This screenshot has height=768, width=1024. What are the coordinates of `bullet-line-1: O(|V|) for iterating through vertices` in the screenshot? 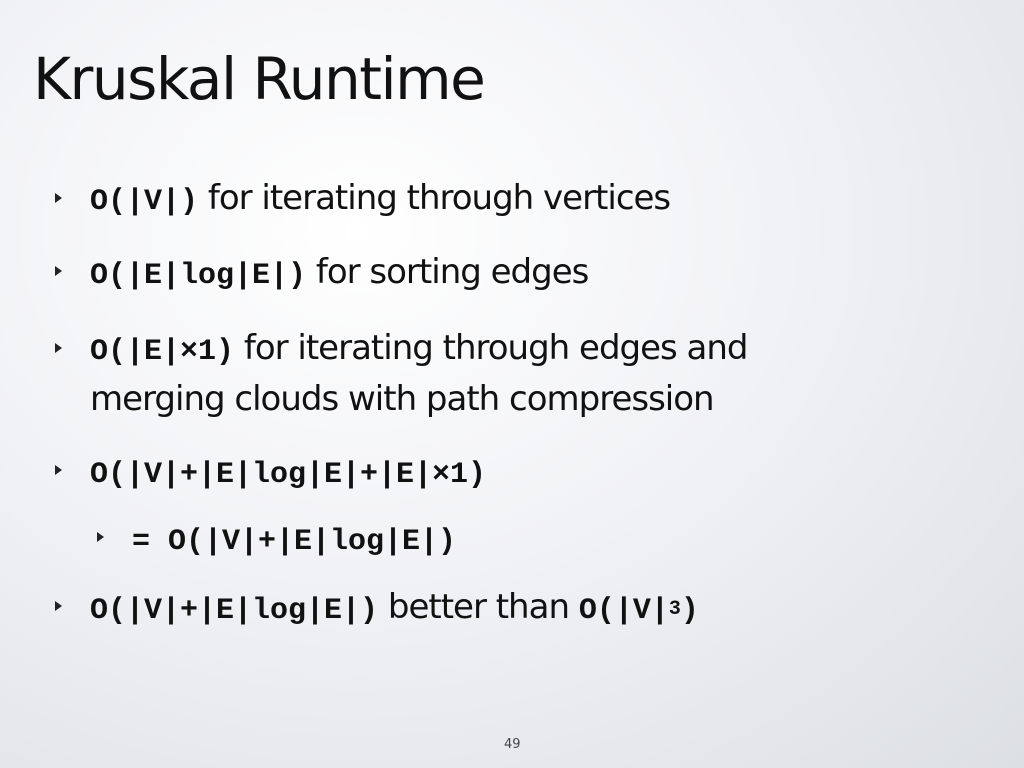 It's located at (380, 198).